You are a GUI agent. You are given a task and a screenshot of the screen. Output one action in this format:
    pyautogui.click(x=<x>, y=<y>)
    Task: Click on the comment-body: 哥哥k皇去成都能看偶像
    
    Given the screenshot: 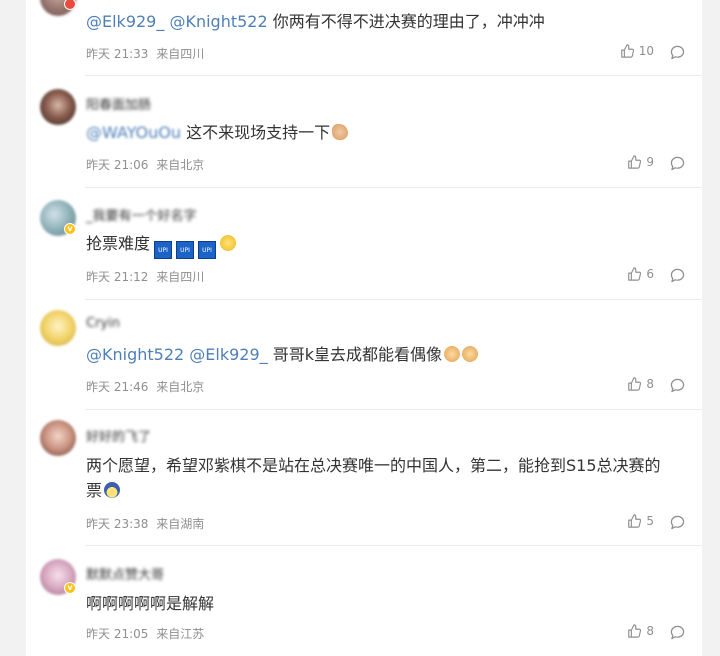 What is the action you would take?
    pyautogui.click(x=357, y=354)
    